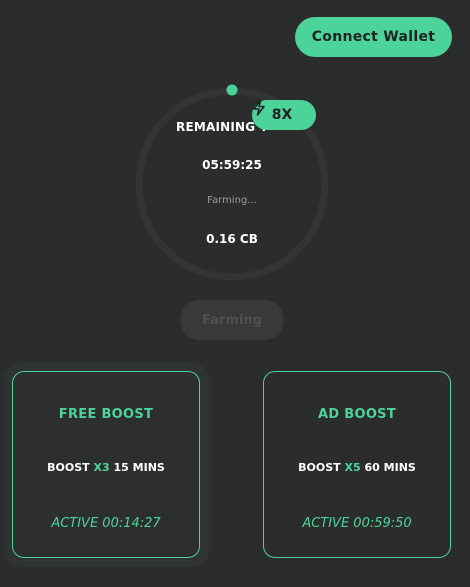 The width and height of the screenshot is (470, 587). Describe the element at coordinates (232, 90) in the screenshot. I see `progress-ring-knob` at that location.